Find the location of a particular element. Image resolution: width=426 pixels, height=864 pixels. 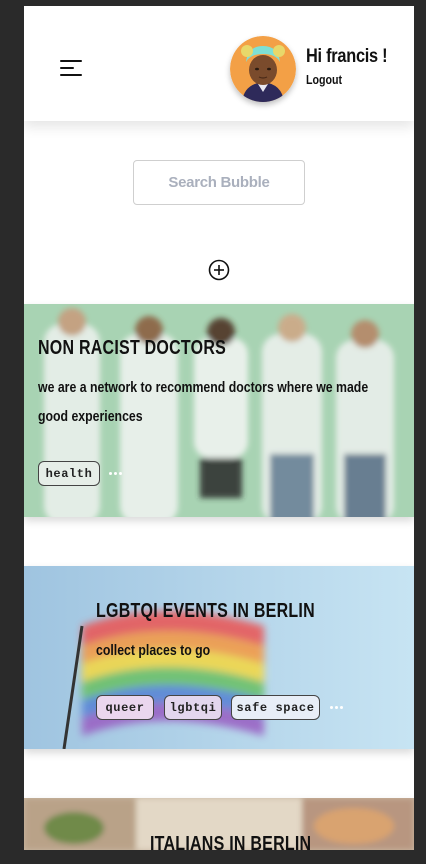

bubble-title: NON RACIST DOCTORS is located at coordinates (132, 348).